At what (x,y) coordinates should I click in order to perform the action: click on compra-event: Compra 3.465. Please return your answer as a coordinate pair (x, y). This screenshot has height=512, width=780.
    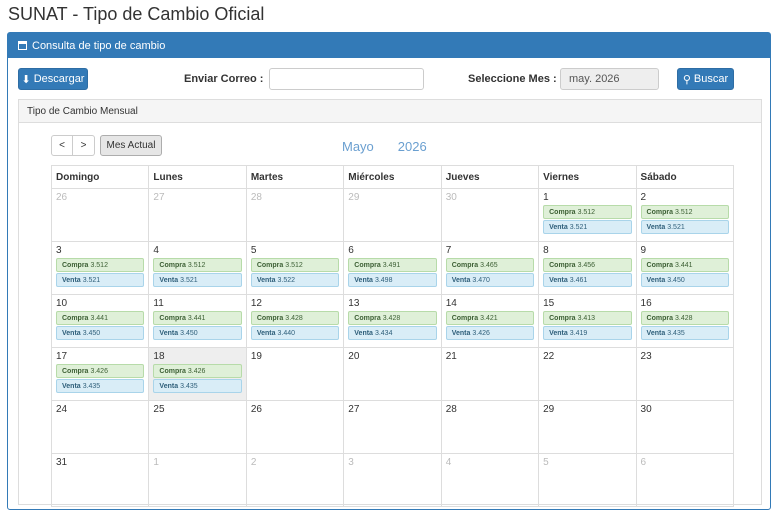
    Looking at the image, I should click on (490, 265).